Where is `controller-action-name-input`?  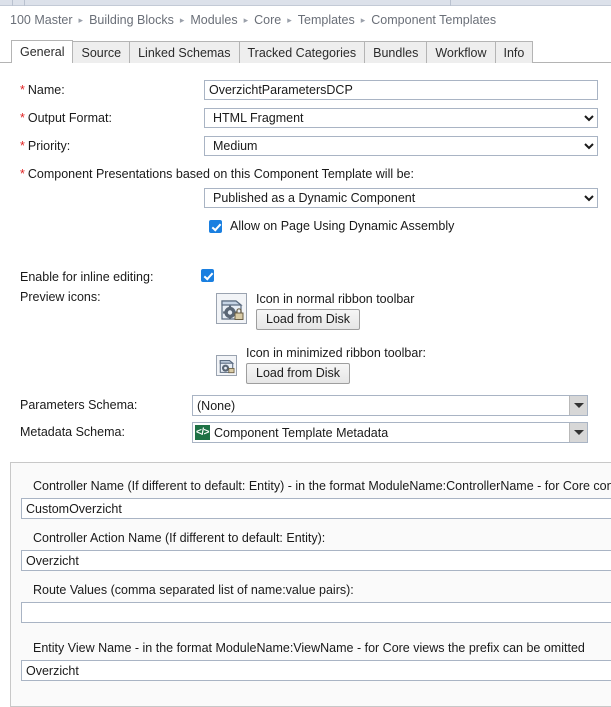
controller-action-name-input is located at coordinates (316, 560).